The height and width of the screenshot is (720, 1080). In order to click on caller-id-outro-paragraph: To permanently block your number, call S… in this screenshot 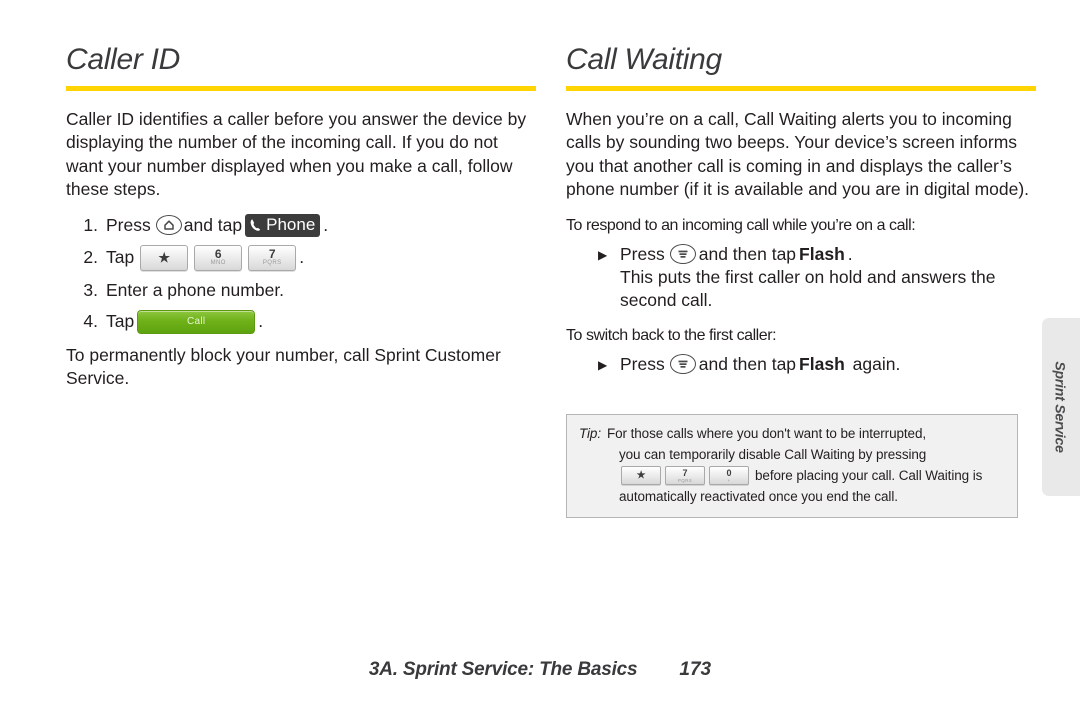, I will do `click(283, 366)`.